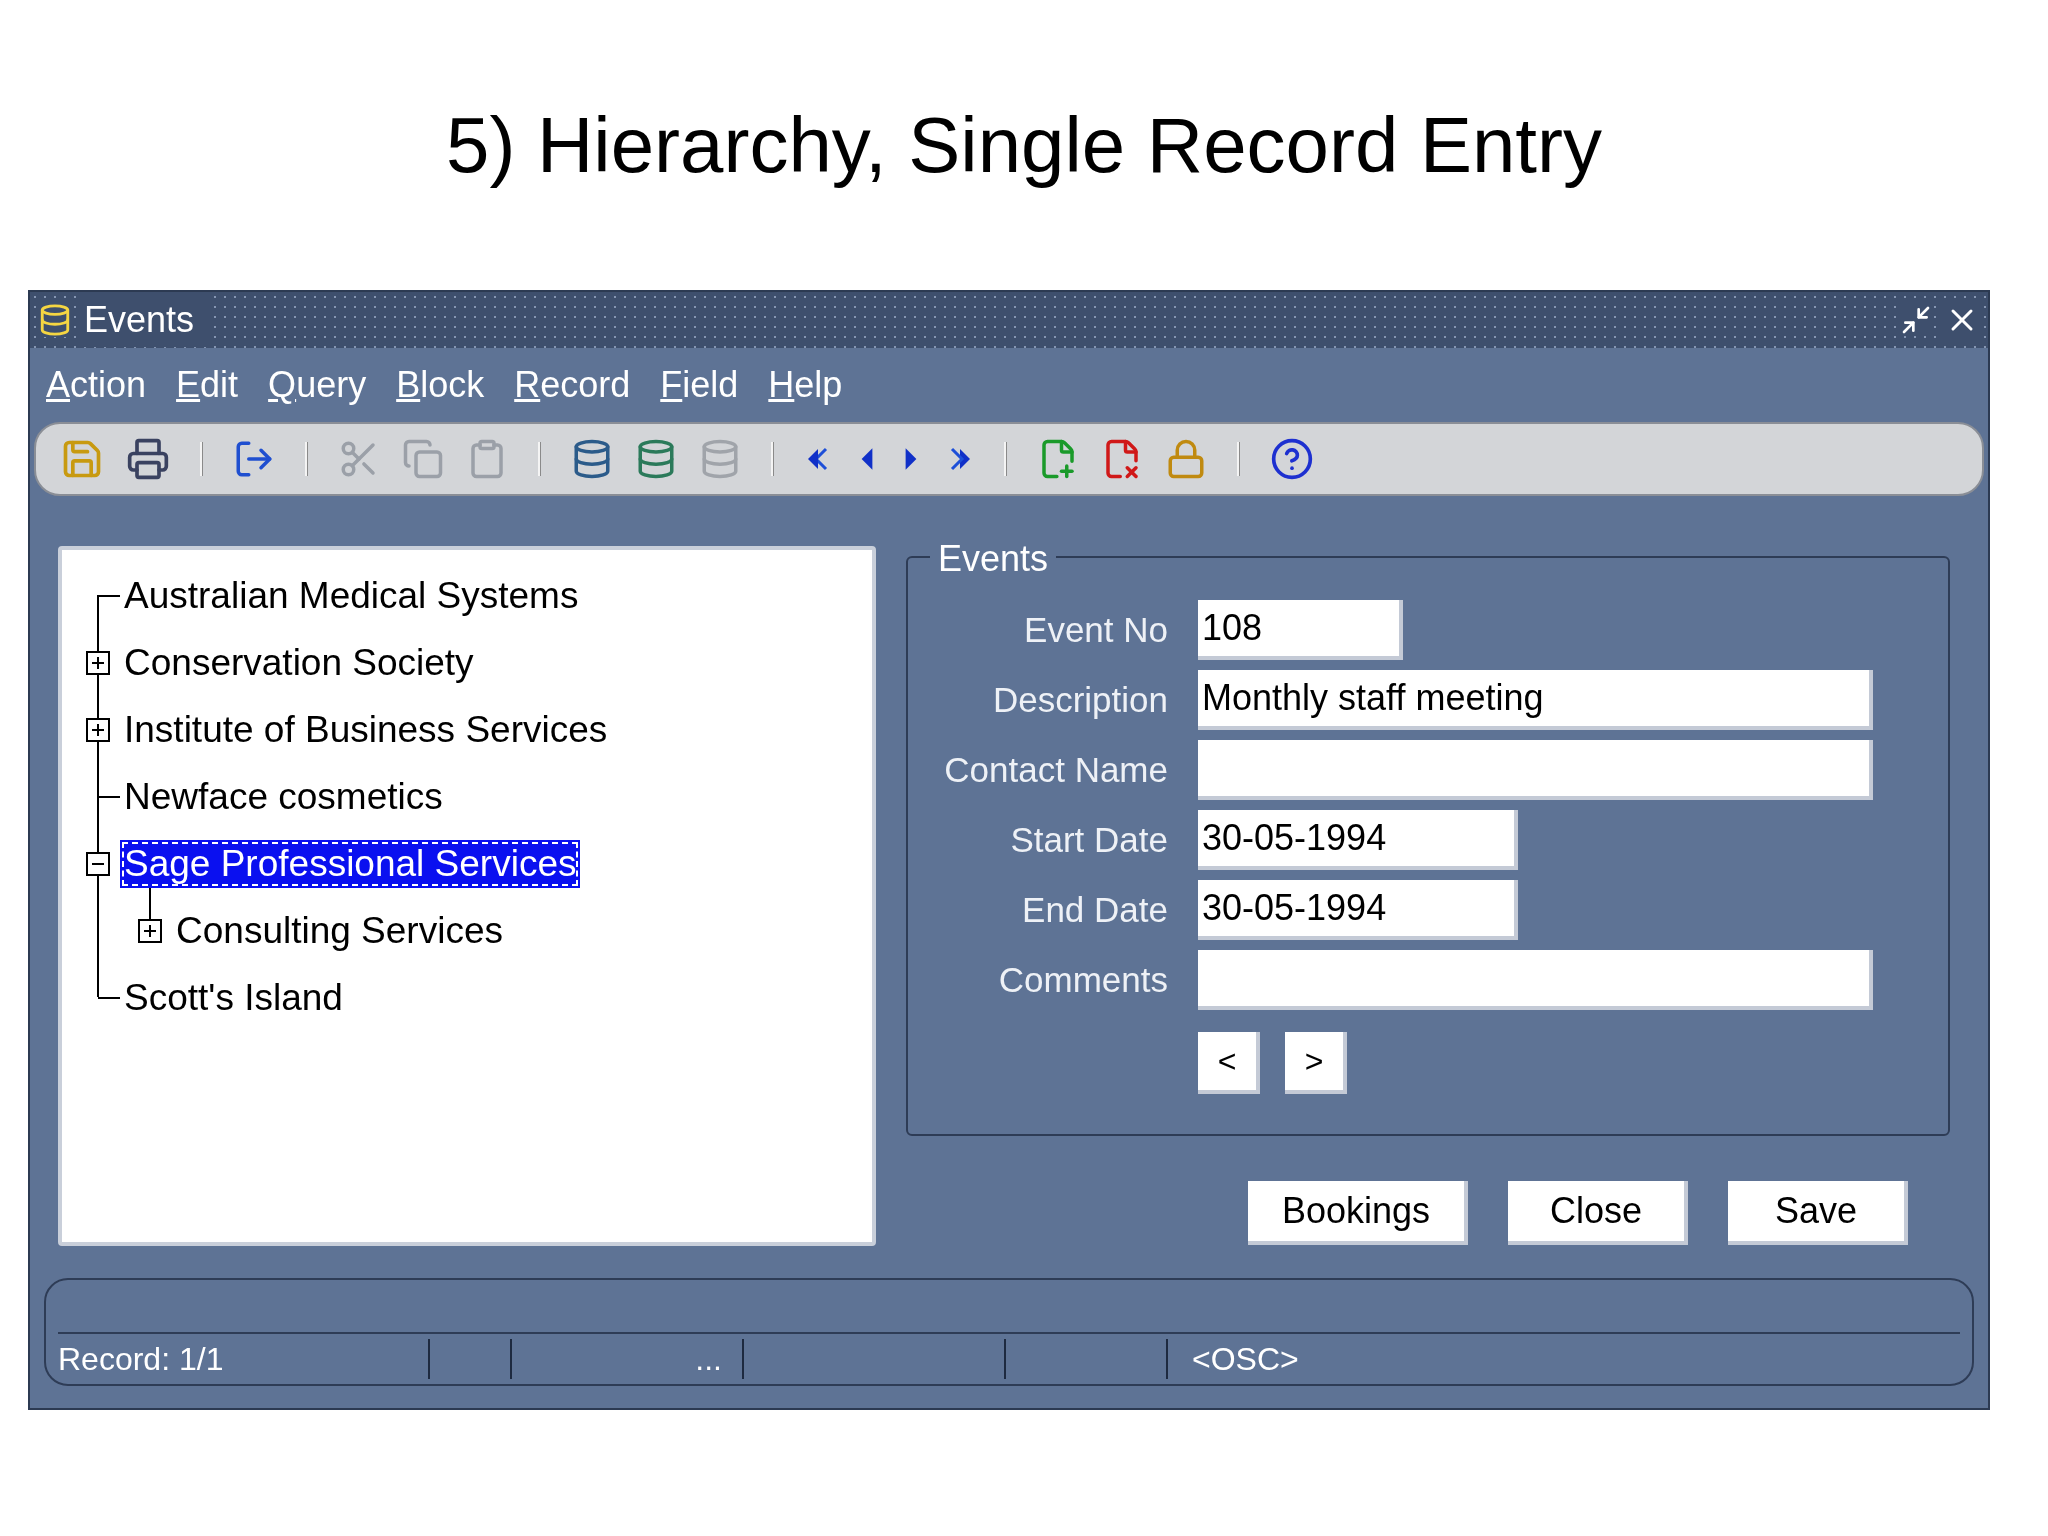 The height and width of the screenshot is (1536, 2048). Describe the element at coordinates (699, 385) in the screenshot. I see `menu-item: Field` at that location.